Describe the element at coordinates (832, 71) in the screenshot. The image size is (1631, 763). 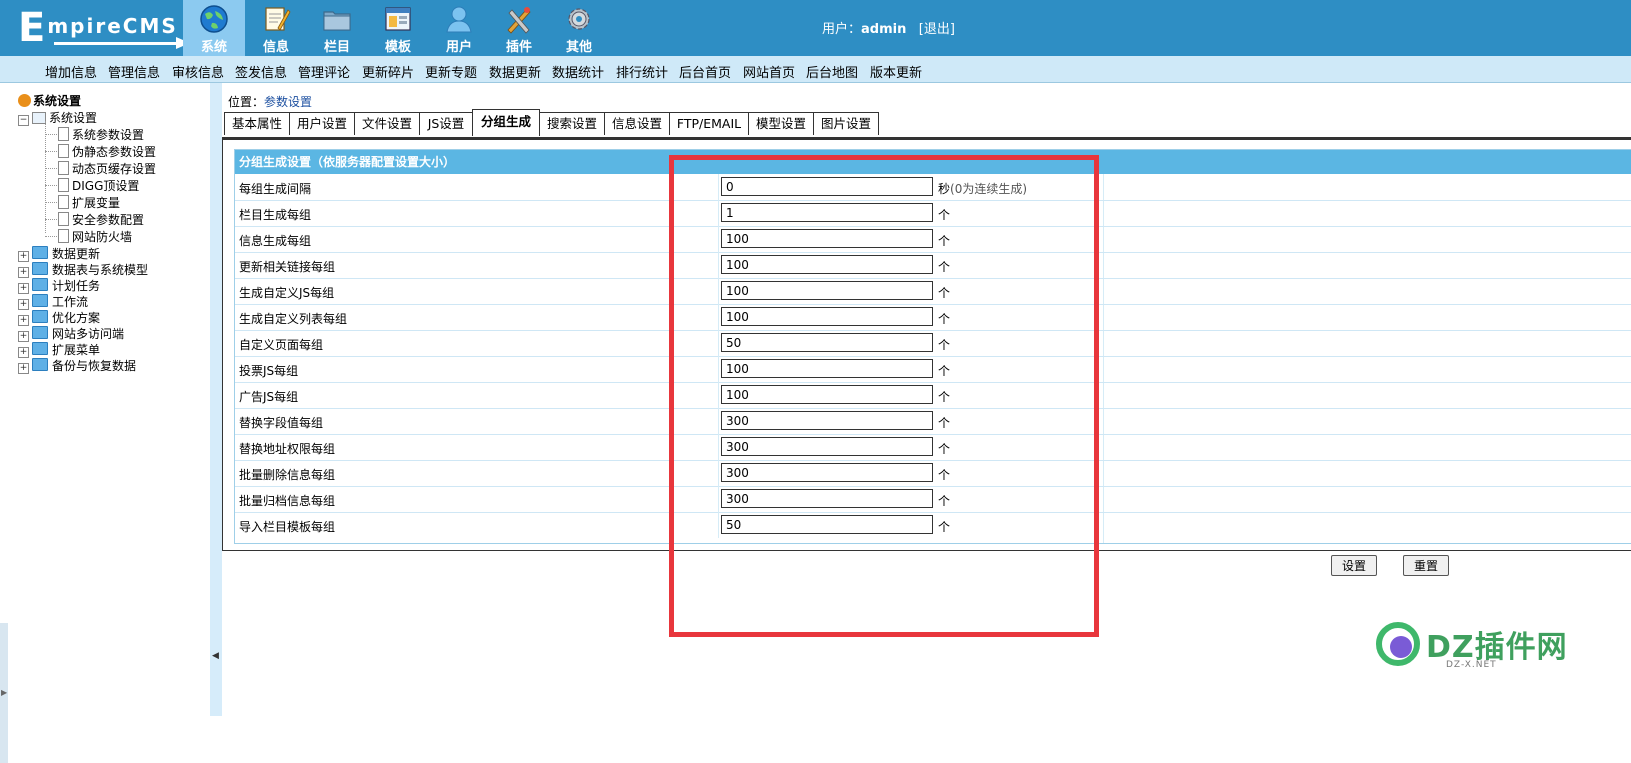
I see `submenu-item: 后台地图` at that location.